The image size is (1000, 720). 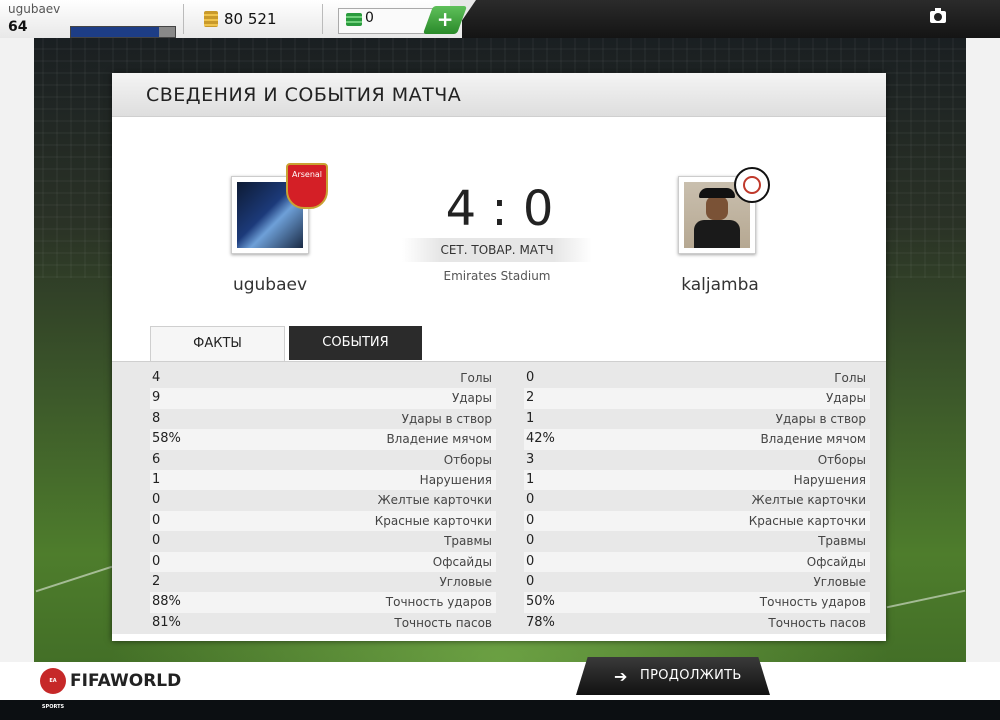 What do you see at coordinates (938, 15) in the screenshot?
I see `camera-icon` at bounding box center [938, 15].